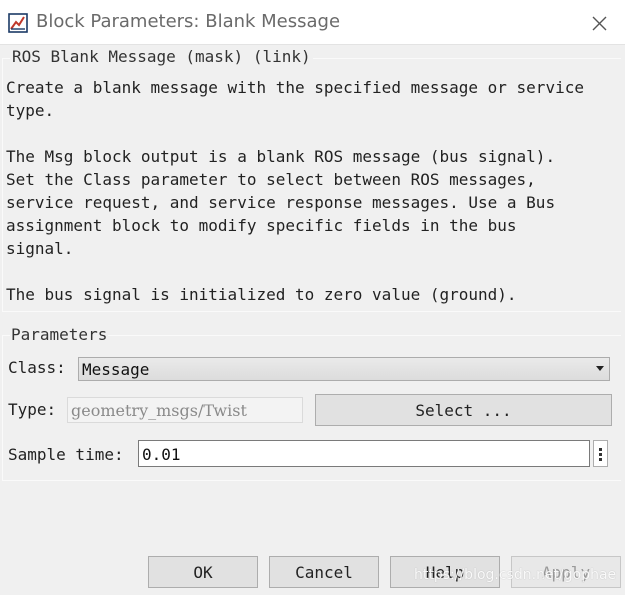  I want to click on cancel-button: Cancel, so click(324, 572).